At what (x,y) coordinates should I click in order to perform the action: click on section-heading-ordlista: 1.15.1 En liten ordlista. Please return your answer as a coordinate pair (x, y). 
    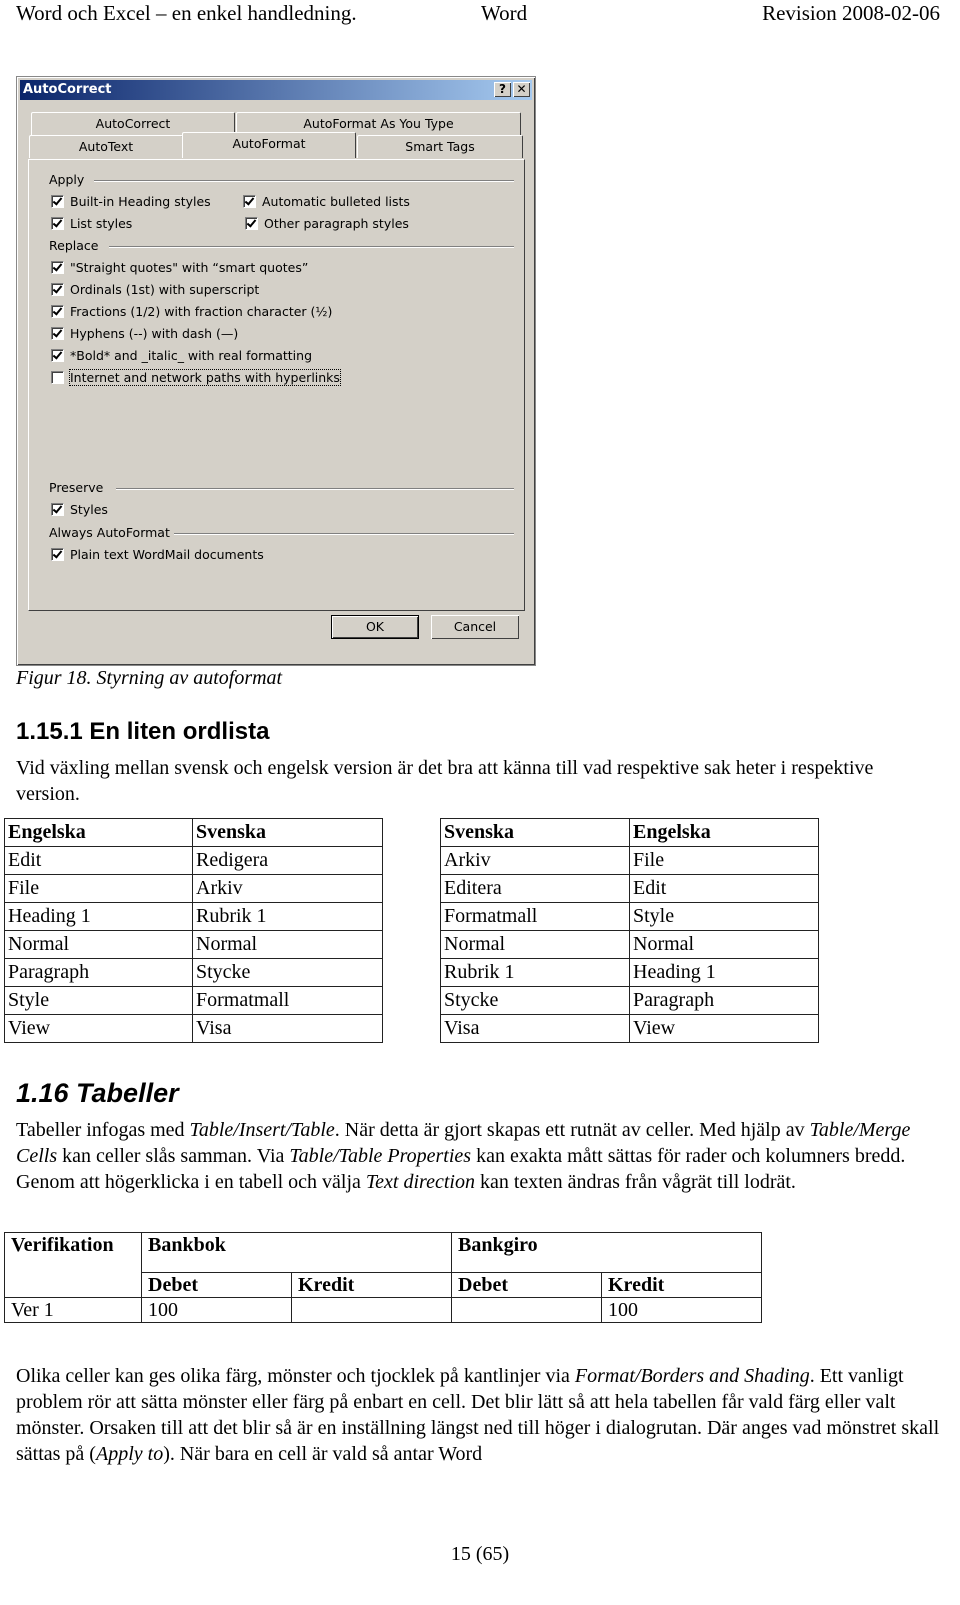
    Looking at the image, I should click on (143, 731).